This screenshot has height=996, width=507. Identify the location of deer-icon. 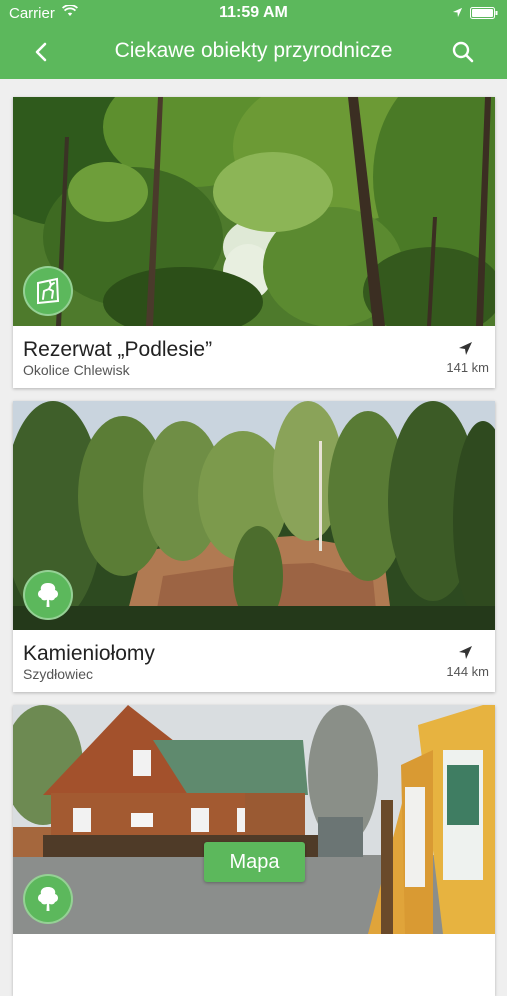
(48, 291).